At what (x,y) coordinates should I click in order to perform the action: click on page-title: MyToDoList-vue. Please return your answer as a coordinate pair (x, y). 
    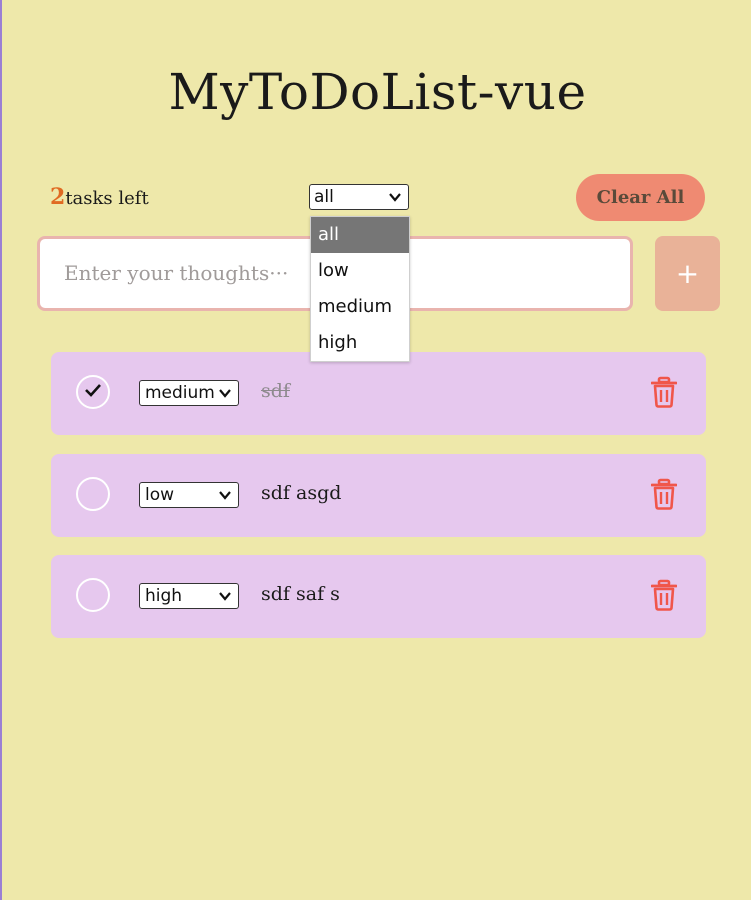
    Looking at the image, I should click on (377, 92).